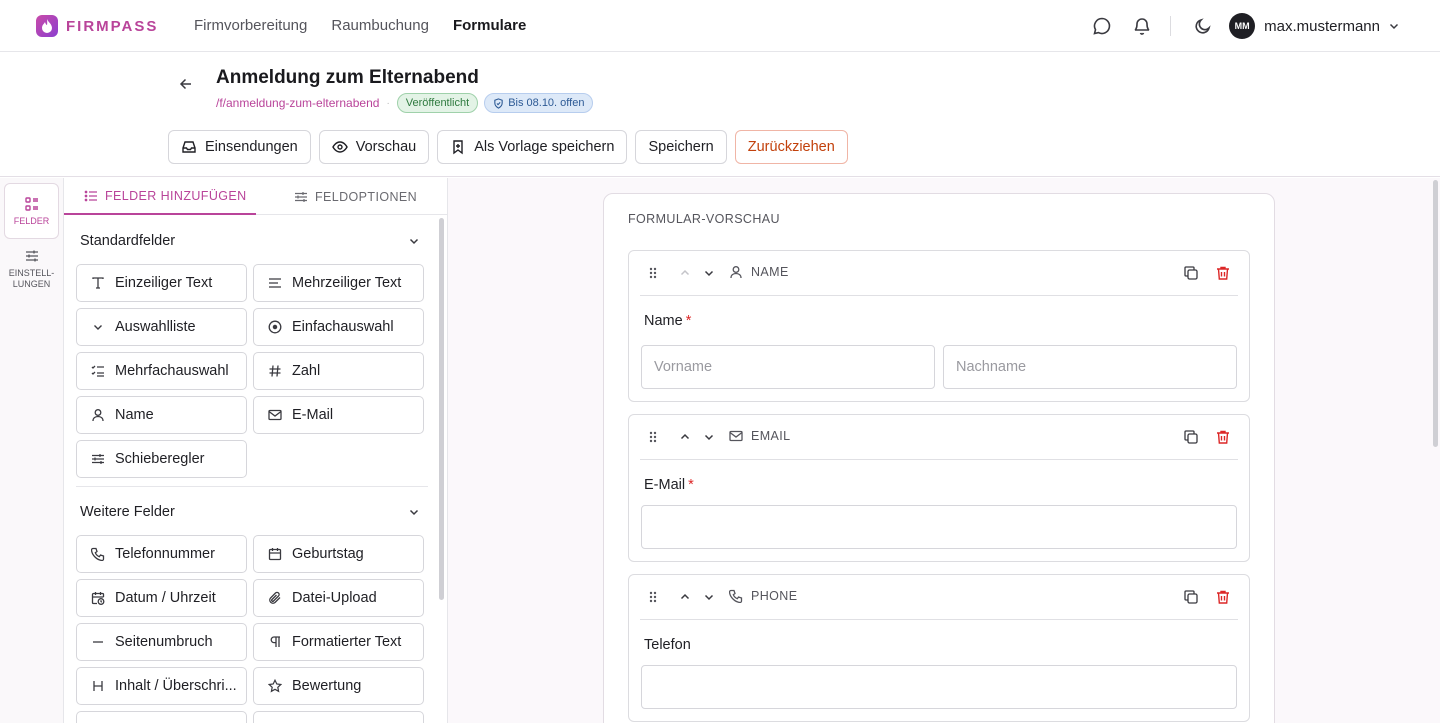 The image size is (1440, 723). What do you see at coordinates (161, 642) in the screenshot?
I see `add-page-break-button: Seitenumbruch` at bounding box center [161, 642].